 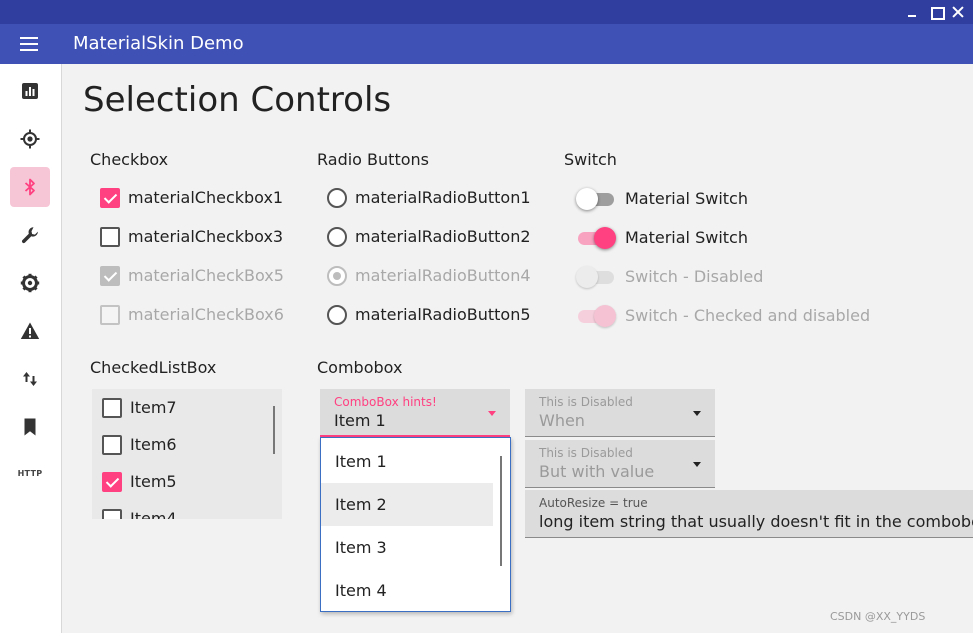 I want to click on checkbox-label: materialCheckBox6, so click(x=206, y=314).